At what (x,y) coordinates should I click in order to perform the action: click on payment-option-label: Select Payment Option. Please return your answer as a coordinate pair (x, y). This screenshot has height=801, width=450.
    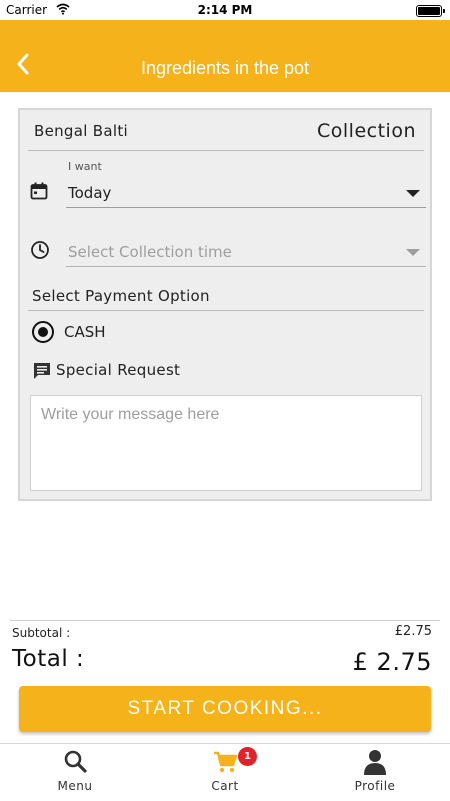
    Looking at the image, I should click on (121, 296).